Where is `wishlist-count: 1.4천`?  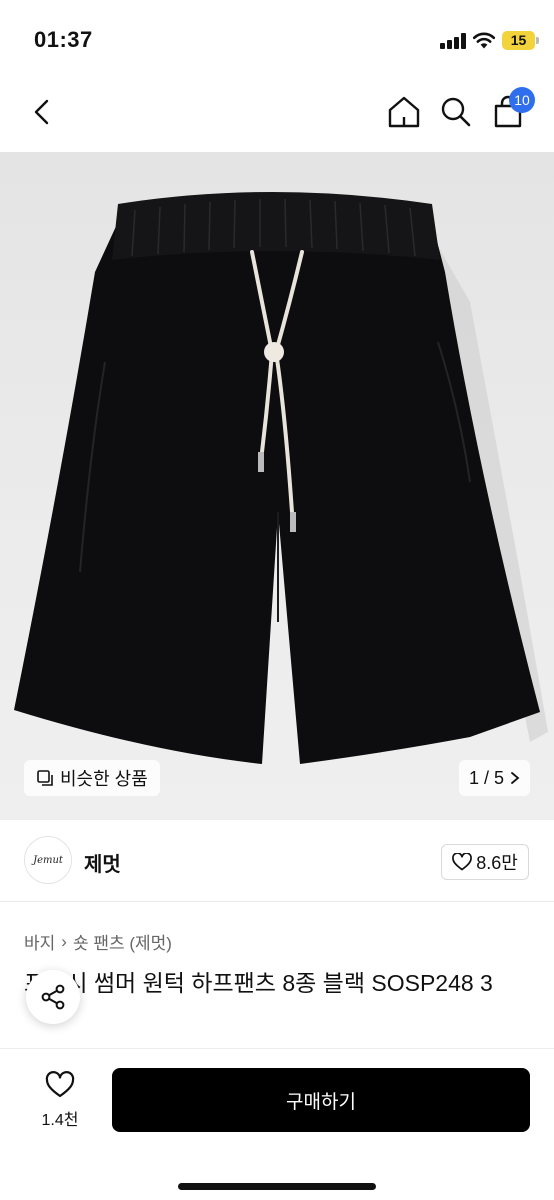
wishlist-count: 1.4천 is located at coordinates (60, 1120).